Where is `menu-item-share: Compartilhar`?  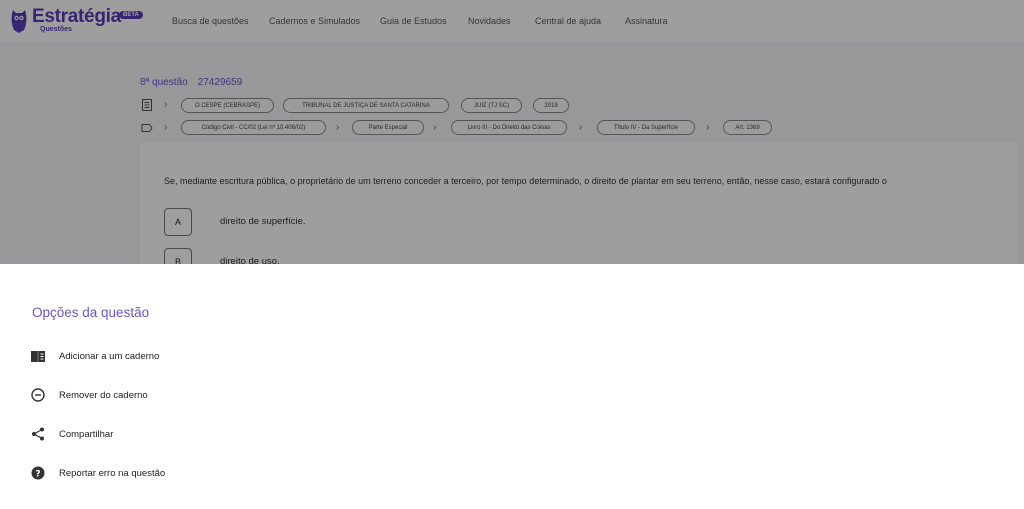 menu-item-share: Compartilhar is located at coordinates (180, 434).